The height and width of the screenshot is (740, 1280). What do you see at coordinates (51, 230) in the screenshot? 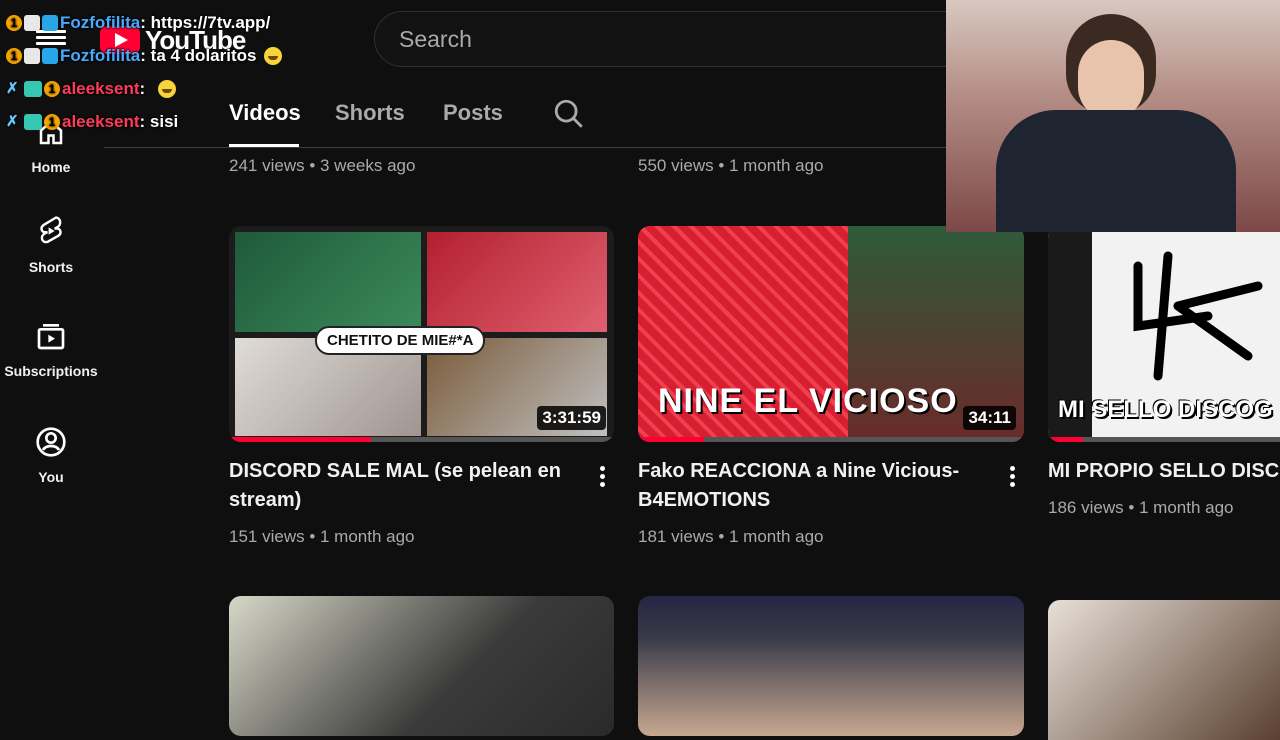
I see `shorts-icon` at bounding box center [51, 230].